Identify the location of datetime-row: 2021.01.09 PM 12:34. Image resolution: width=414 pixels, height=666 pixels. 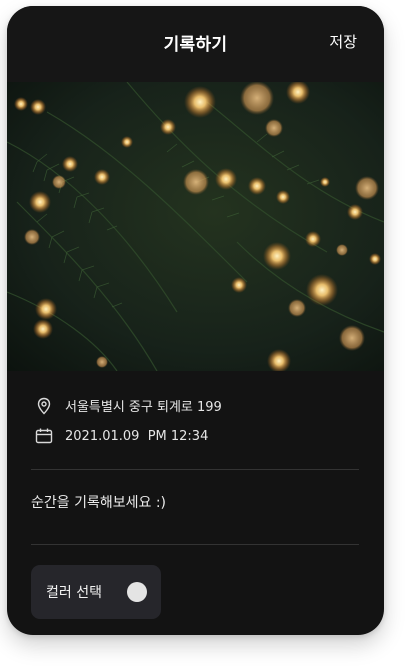
(121, 436).